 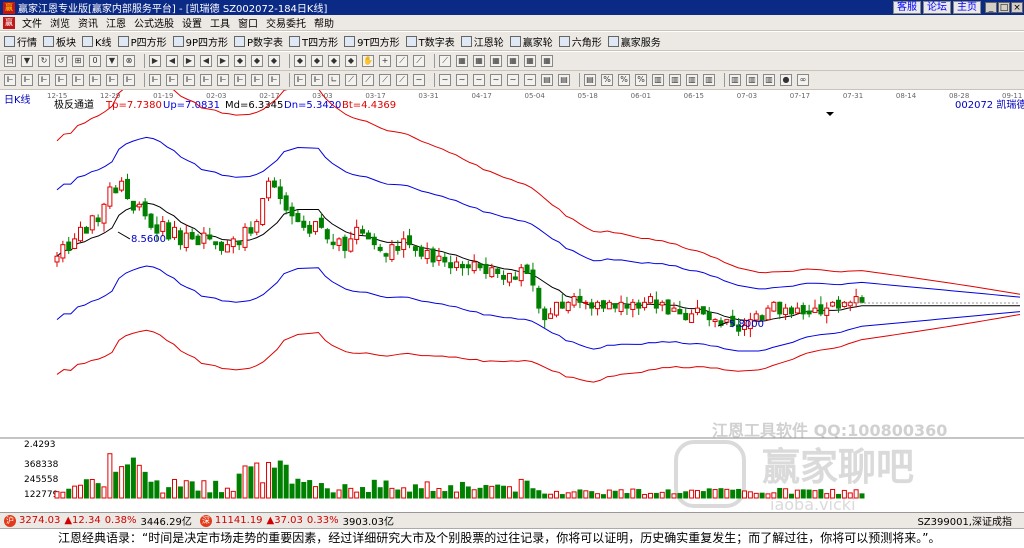 I want to click on analysis-tool-icon-0: ⊩, so click(x=10, y=80).